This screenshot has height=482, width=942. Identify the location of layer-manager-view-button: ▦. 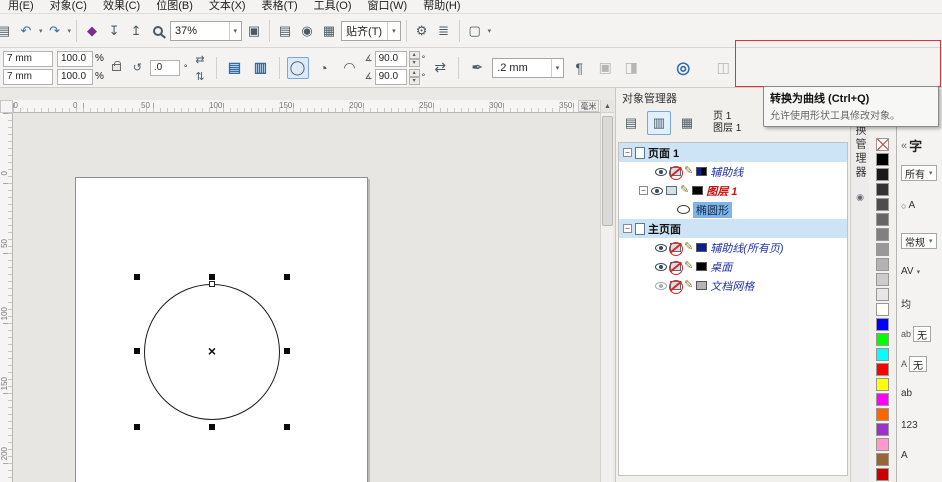
(687, 123).